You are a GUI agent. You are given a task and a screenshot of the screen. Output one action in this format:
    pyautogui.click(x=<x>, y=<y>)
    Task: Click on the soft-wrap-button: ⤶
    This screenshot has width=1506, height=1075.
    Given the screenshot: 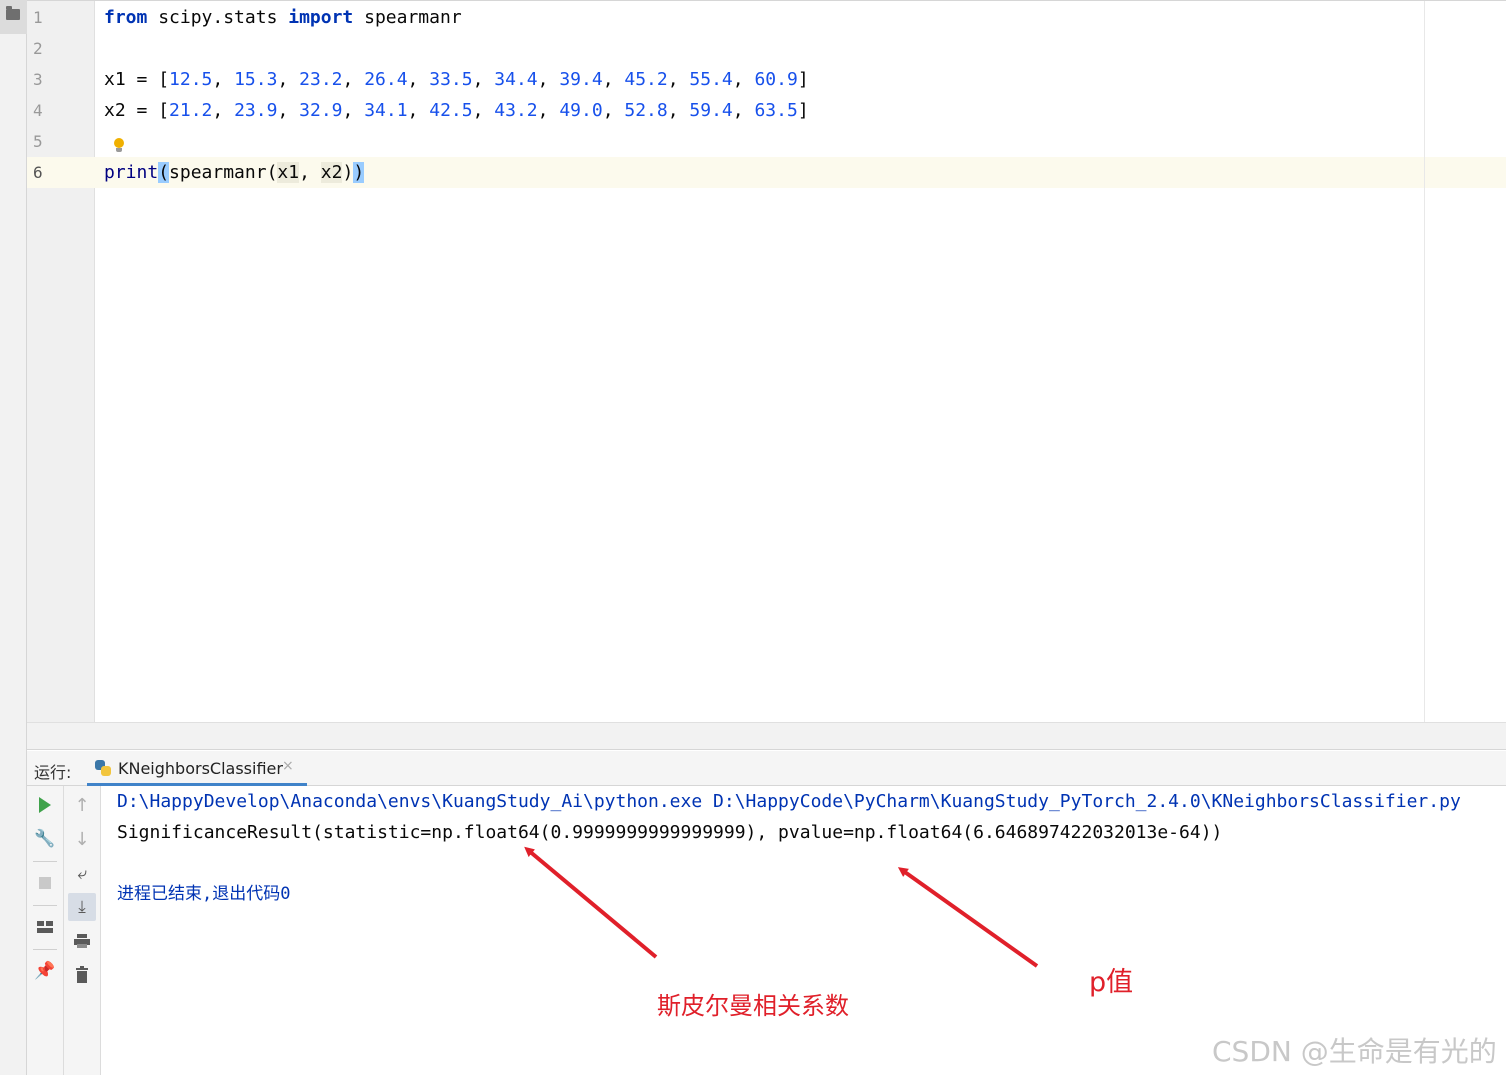 What is the action you would take?
    pyautogui.click(x=82, y=874)
    